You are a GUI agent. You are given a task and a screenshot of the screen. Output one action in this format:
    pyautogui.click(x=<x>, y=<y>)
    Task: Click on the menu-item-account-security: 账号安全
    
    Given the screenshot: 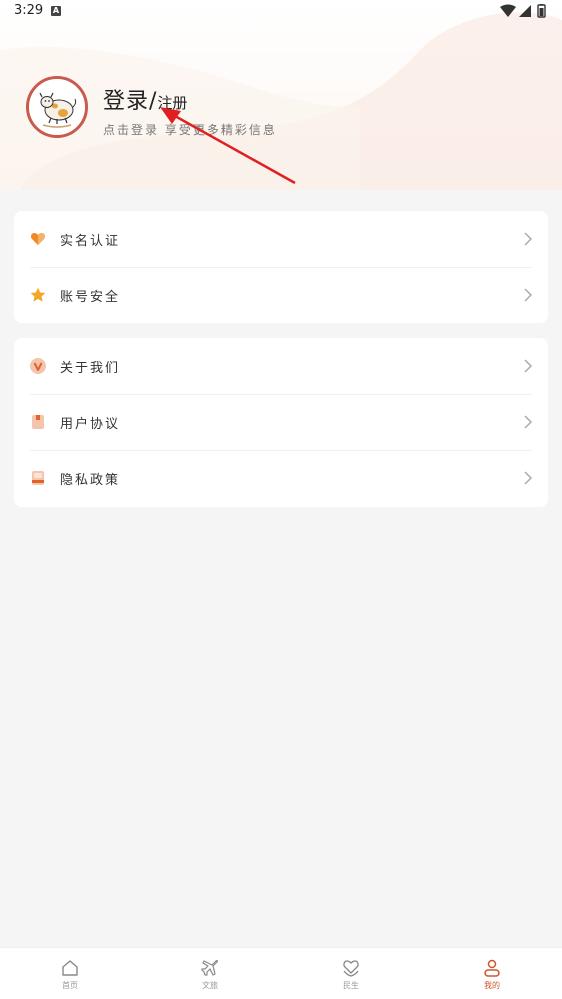 What is the action you would take?
    pyautogui.click(x=281, y=295)
    